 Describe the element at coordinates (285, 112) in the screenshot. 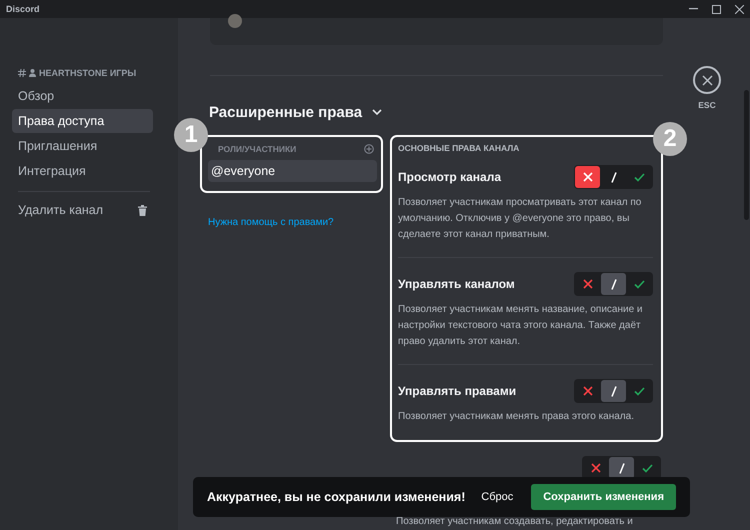

I see `section-title: Расширенные права` at that location.